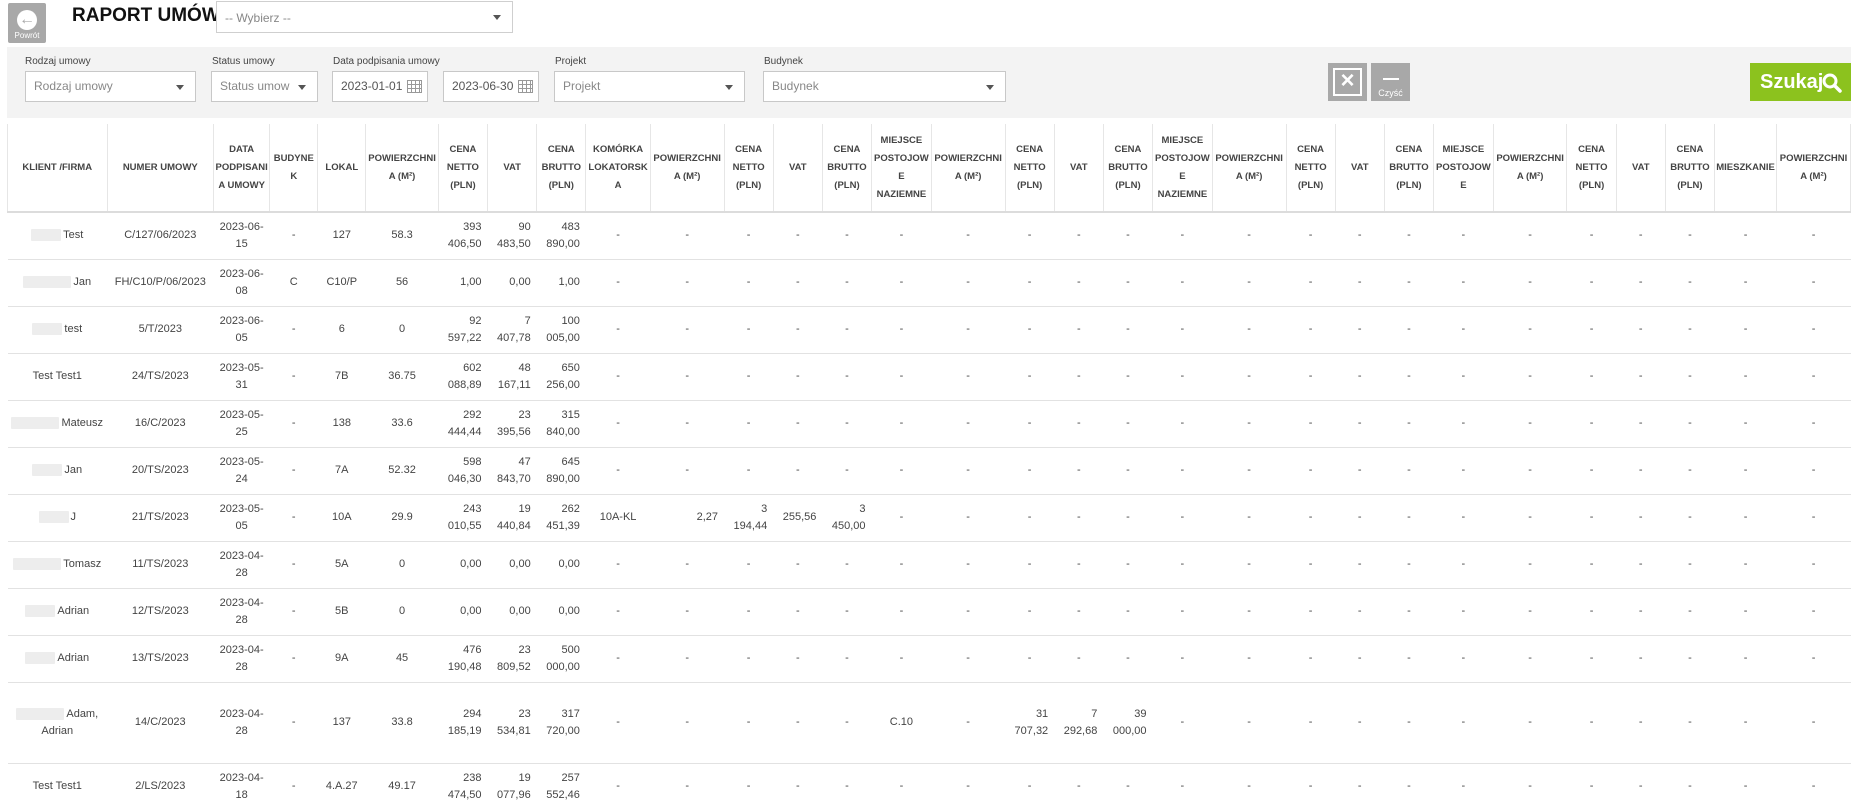 This screenshot has width=1859, height=810. I want to click on contract-type-select: Rodzaj umowy, so click(110, 86).